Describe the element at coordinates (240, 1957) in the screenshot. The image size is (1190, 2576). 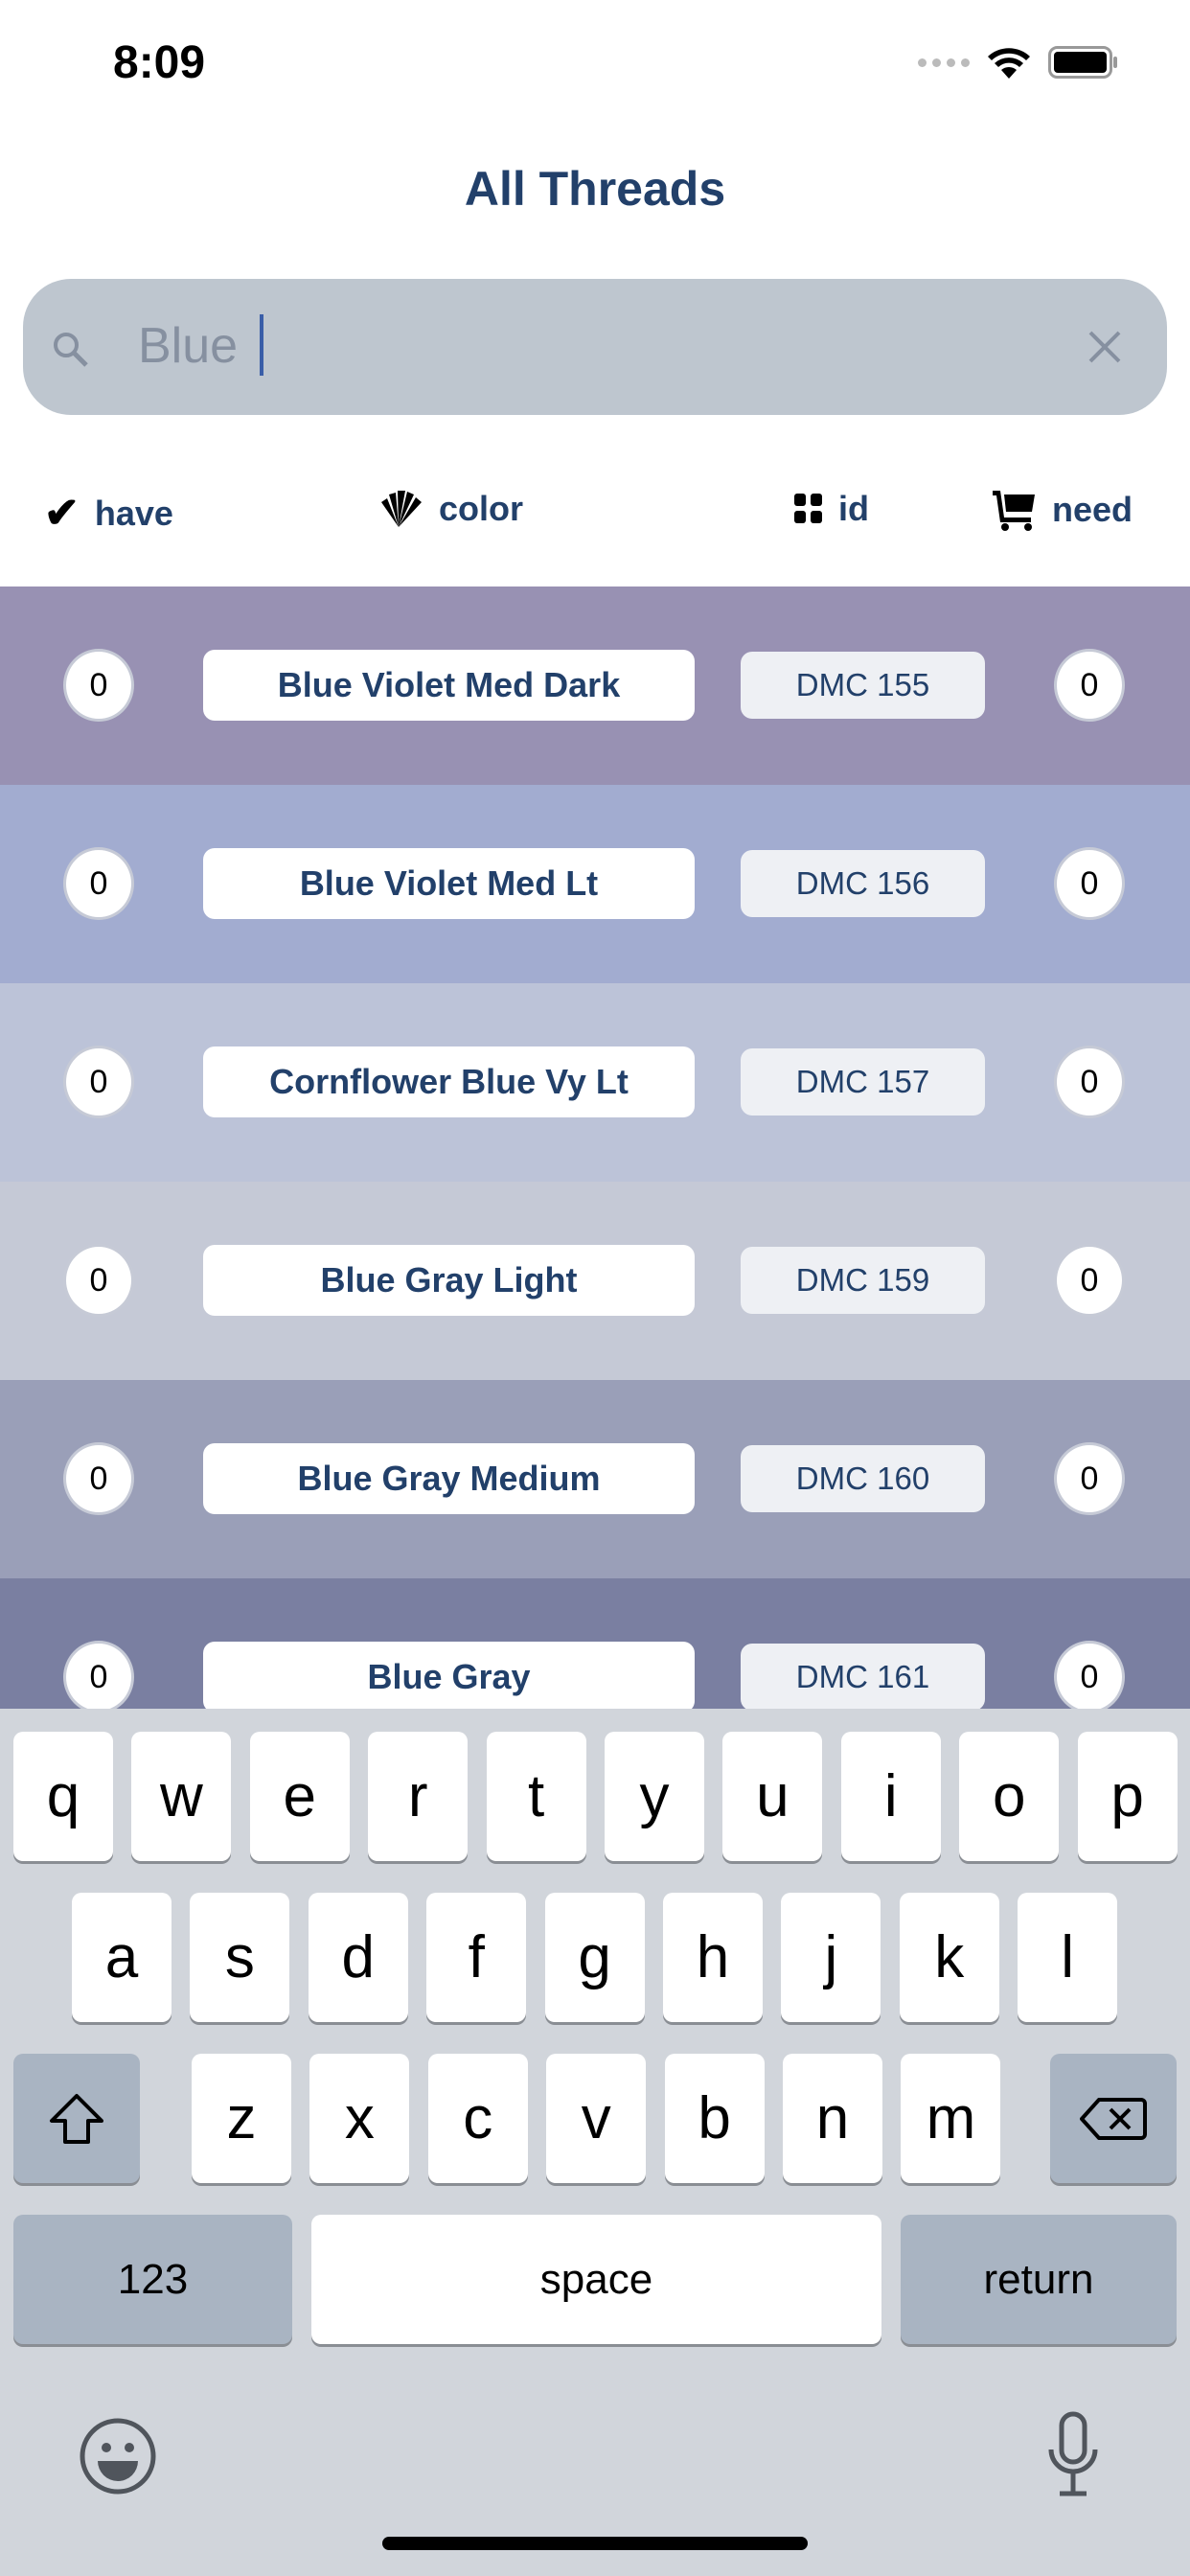
I see `key-s: s` at that location.